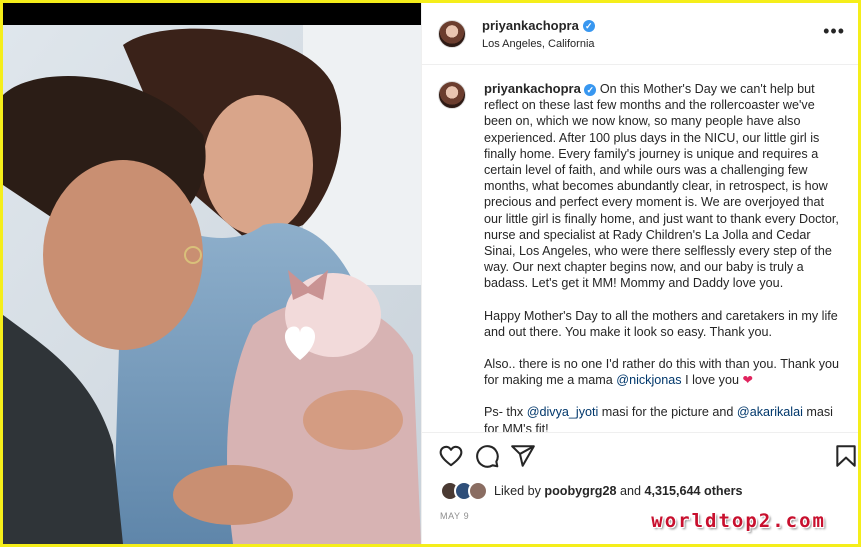 This screenshot has width=861, height=547. What do you see at coordinates (738, 521) in the screenshot?
I see `watermark-logo: worldtop2.com` at bounding box center [738, 521].